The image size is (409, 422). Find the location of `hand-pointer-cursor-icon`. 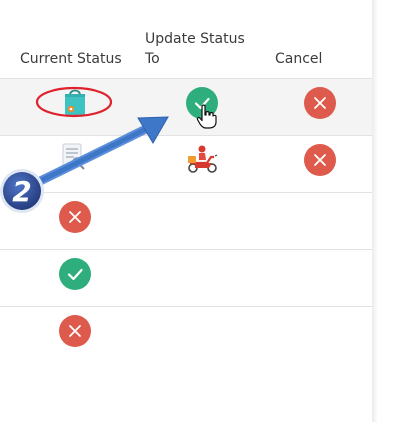

hand-pointer-cursor-icon is located at coordinates (207, 117).